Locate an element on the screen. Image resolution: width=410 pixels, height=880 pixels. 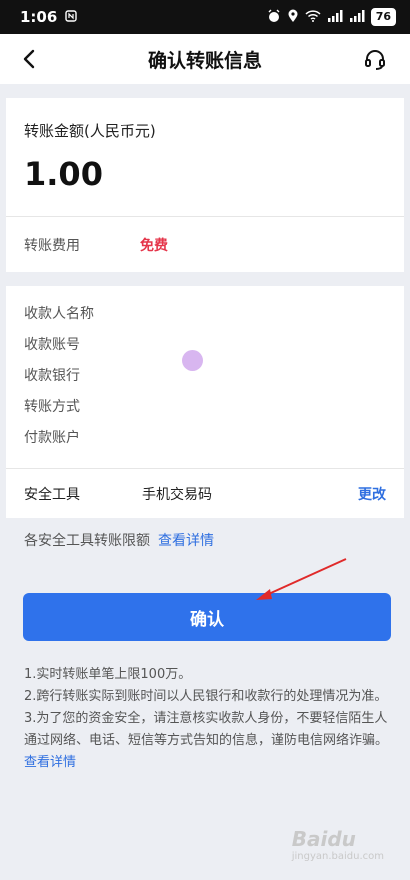
touch-indicator is located at coordinates (192, 360).